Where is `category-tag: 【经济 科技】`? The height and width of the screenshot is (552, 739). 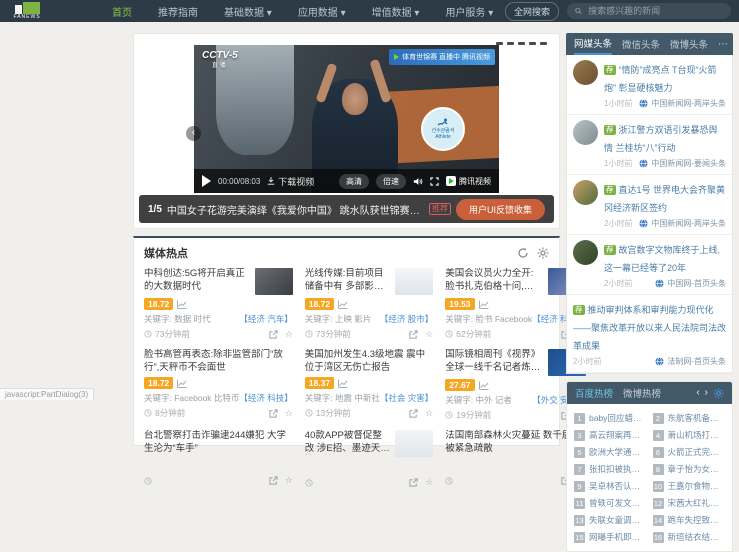
category-tag: 【经济 科技】 is located at coordinates (265, 398).